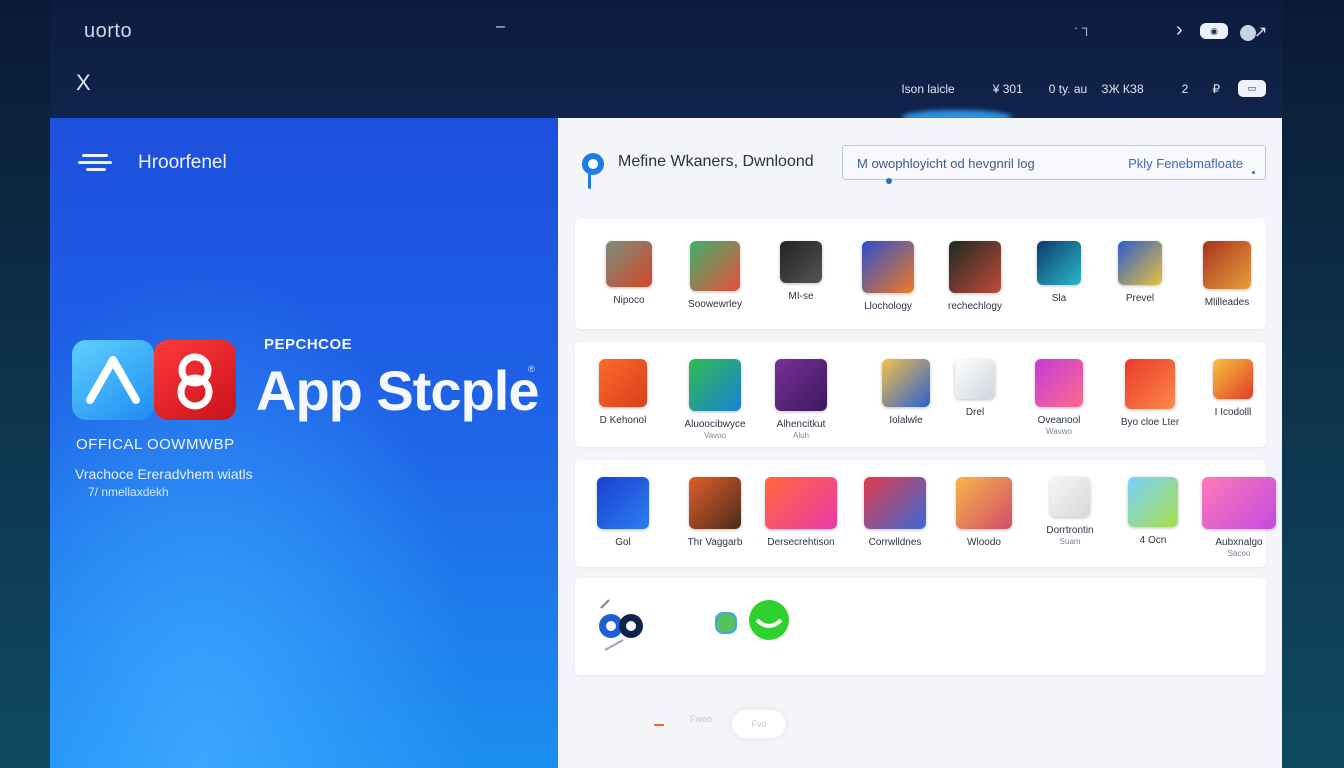 The height and width of the screenshot is (768, 1344). What do you see at coordinates (1059, 420) in the screenshot?
I see `app-label: Oveanool` at bounding box center [1059, 420].